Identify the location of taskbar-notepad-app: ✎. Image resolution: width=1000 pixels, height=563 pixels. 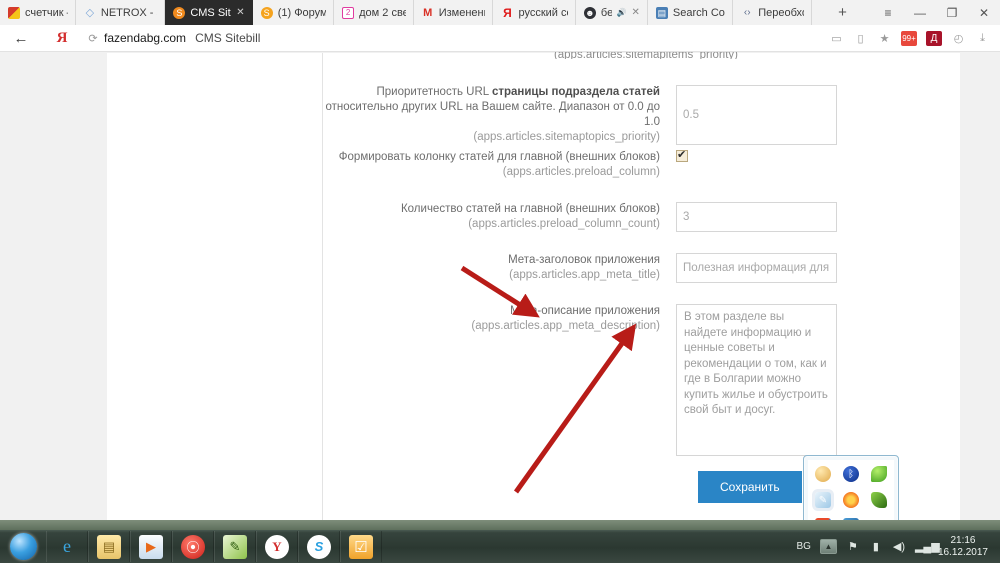
(235, 546).